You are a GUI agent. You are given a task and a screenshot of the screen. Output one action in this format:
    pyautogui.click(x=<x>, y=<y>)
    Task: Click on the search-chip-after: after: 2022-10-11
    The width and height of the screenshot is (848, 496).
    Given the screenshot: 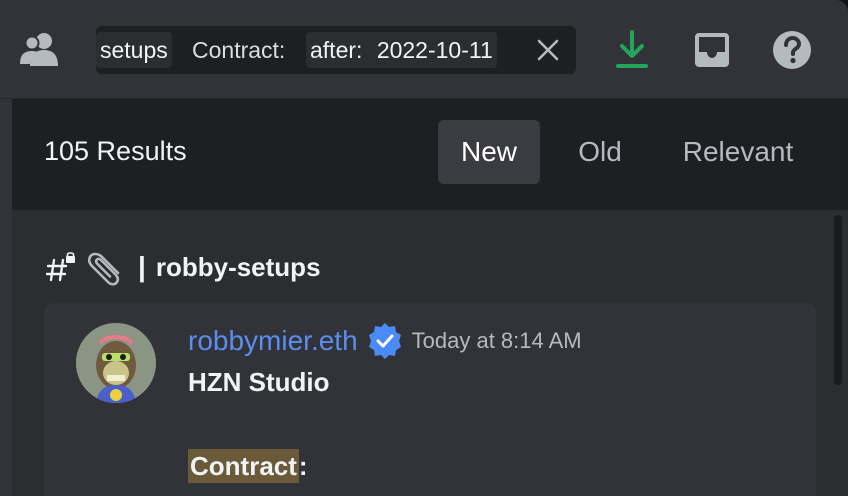 What is the action you would take?
    pyautogui.click(x=401, y=50)
    